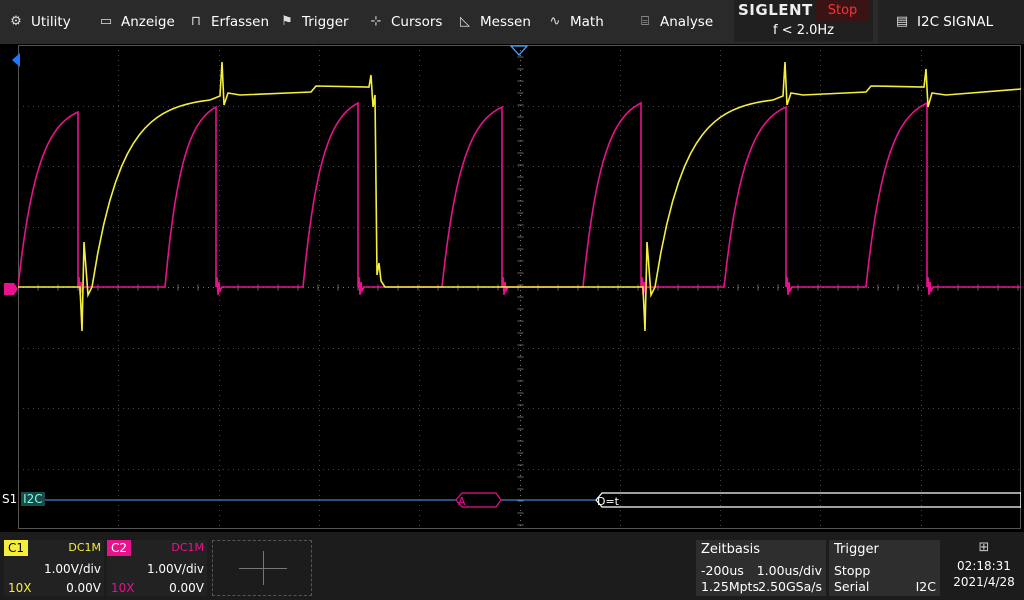 This screenshot has height=600, width=1024. Describe the element at coordinates (775, 10) in the screenshot. I see `brand-logo: SIGLENT` at that location.